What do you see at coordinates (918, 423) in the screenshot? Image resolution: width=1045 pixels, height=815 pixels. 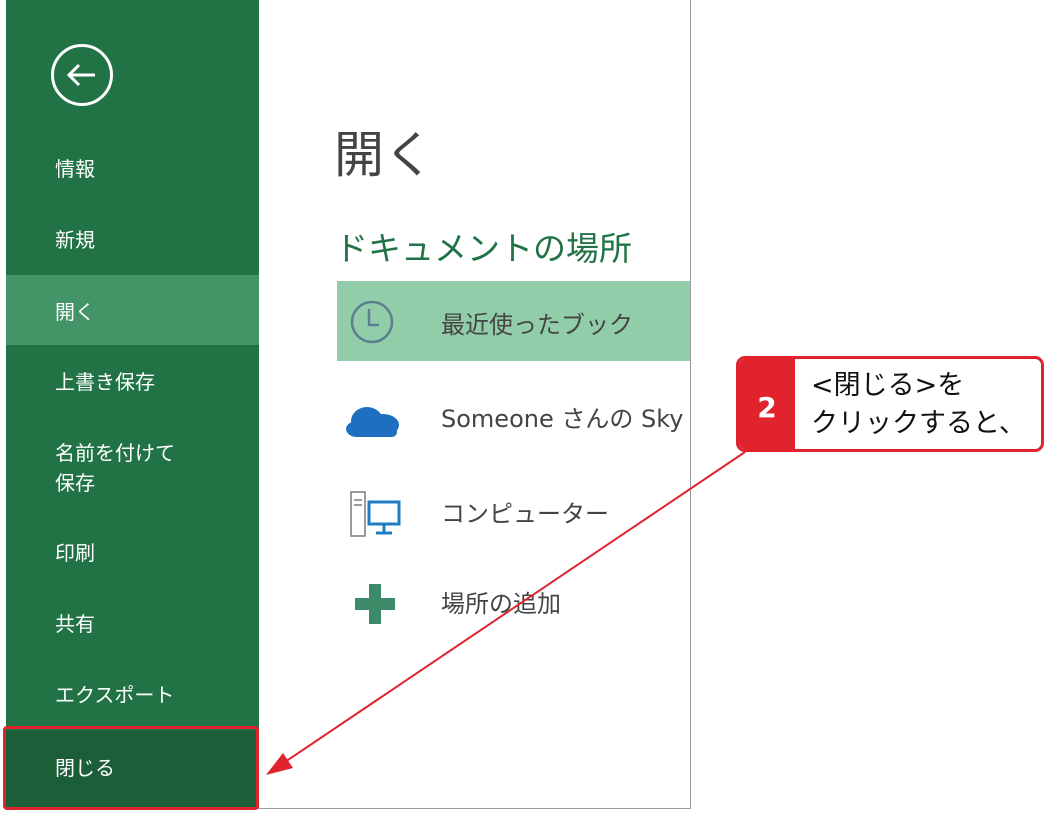 I see `callout-line: クリックすると、` at bounding box center [918, 423].